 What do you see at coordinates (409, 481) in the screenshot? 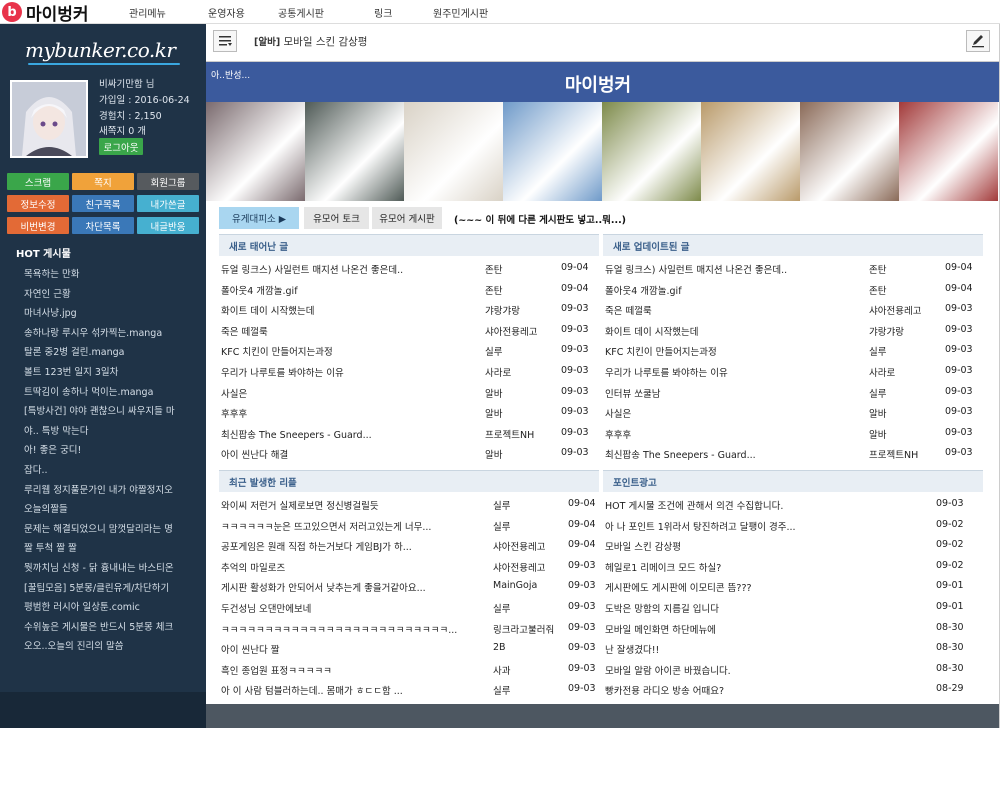
I see `panel-title-recent_replies: 최근 발생한 리플` at bounding box center [409, 481].